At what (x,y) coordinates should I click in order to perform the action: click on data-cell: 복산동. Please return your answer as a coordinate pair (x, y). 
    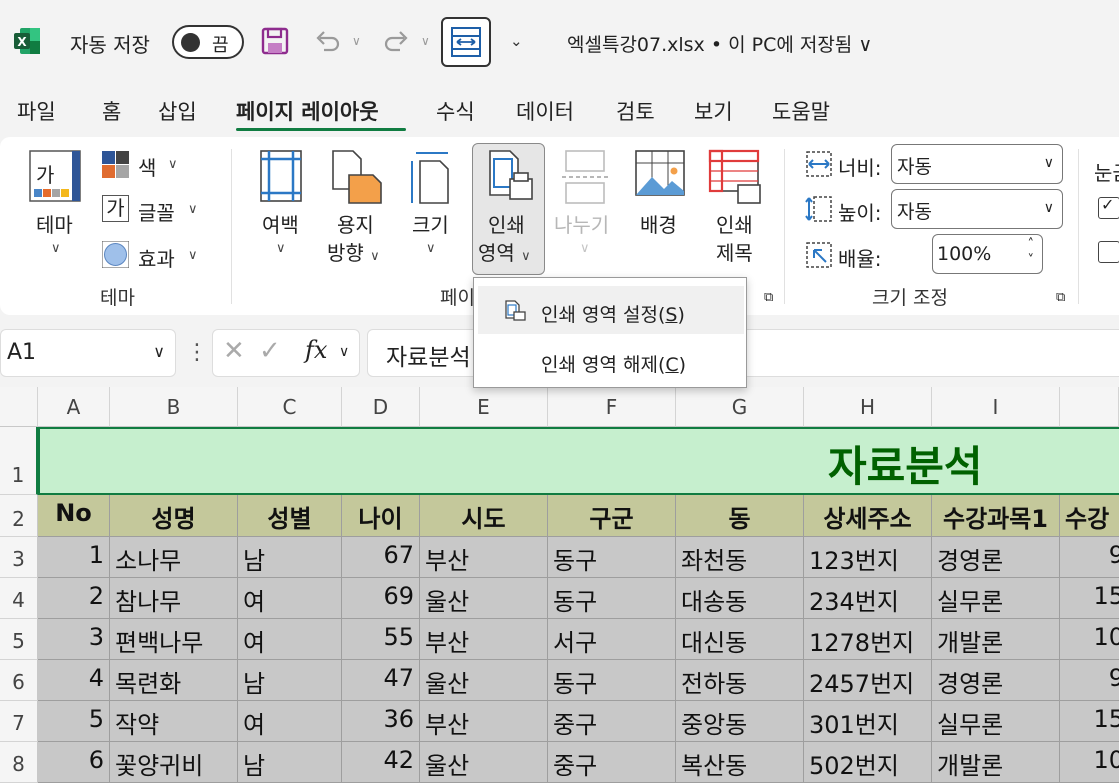
    Looking at the image, I should click on (740, 762).